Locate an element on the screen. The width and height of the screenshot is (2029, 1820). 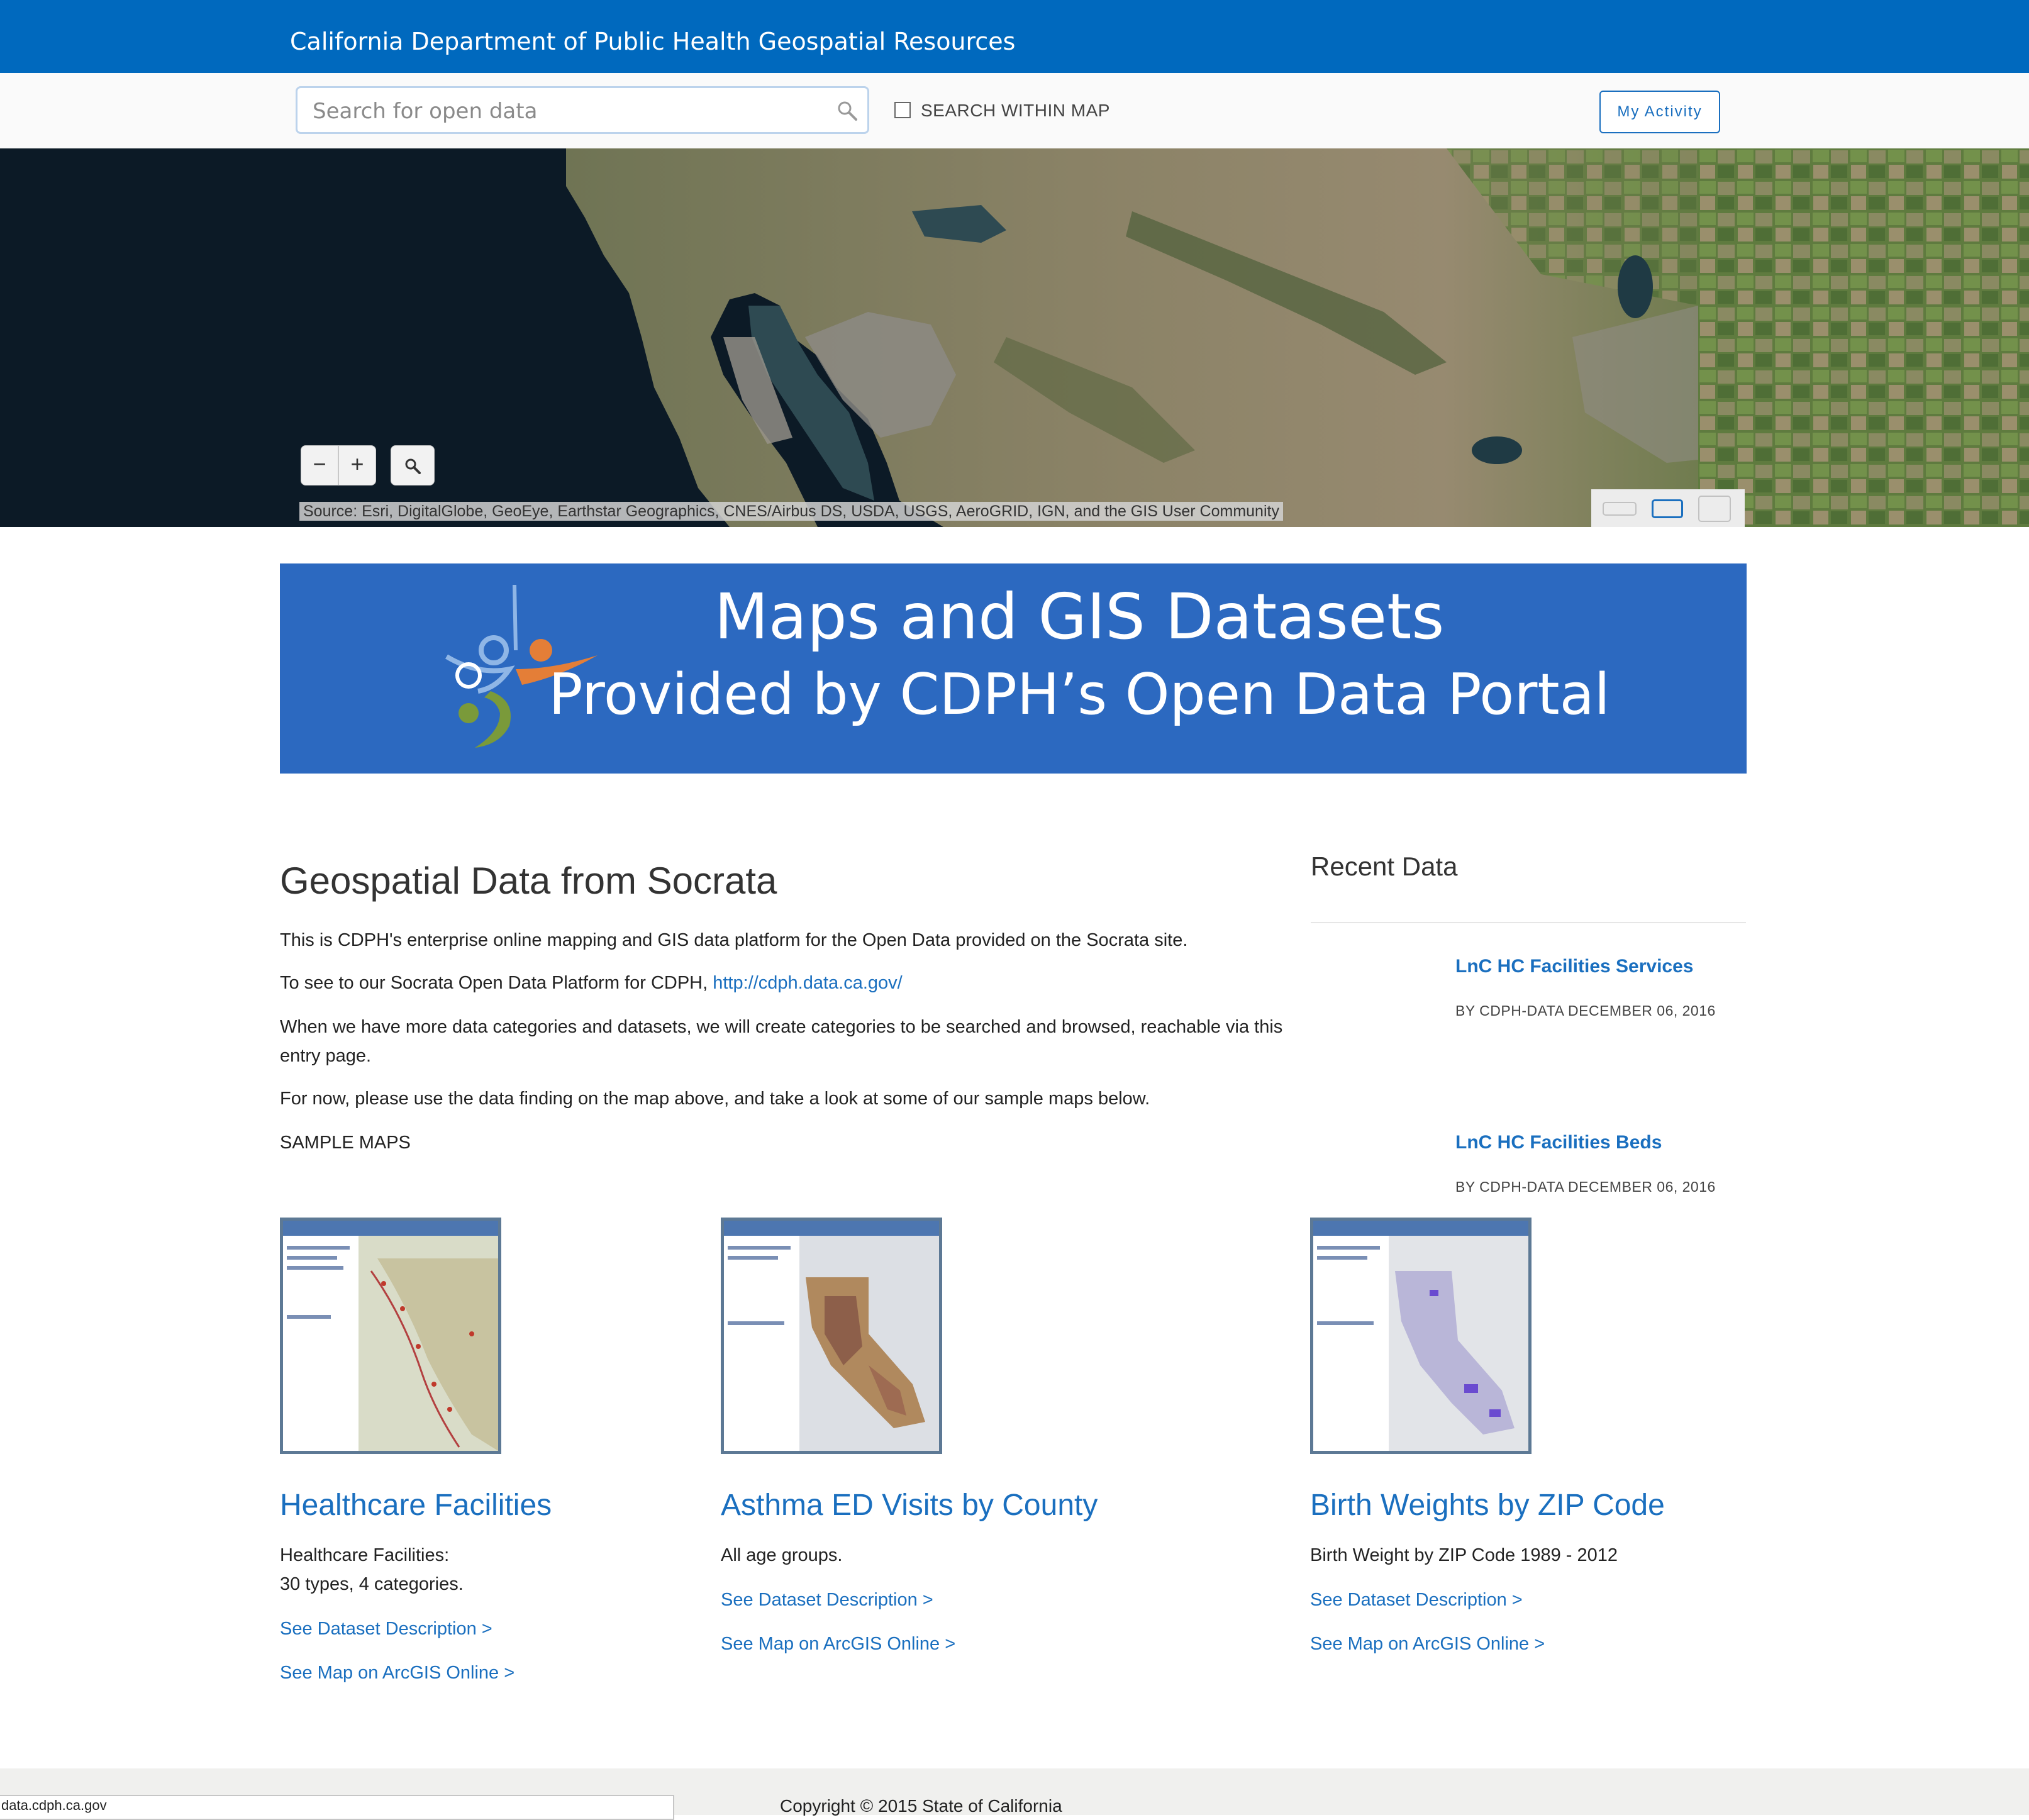
zoom-out-button: − is located at coordinates (319, 465).